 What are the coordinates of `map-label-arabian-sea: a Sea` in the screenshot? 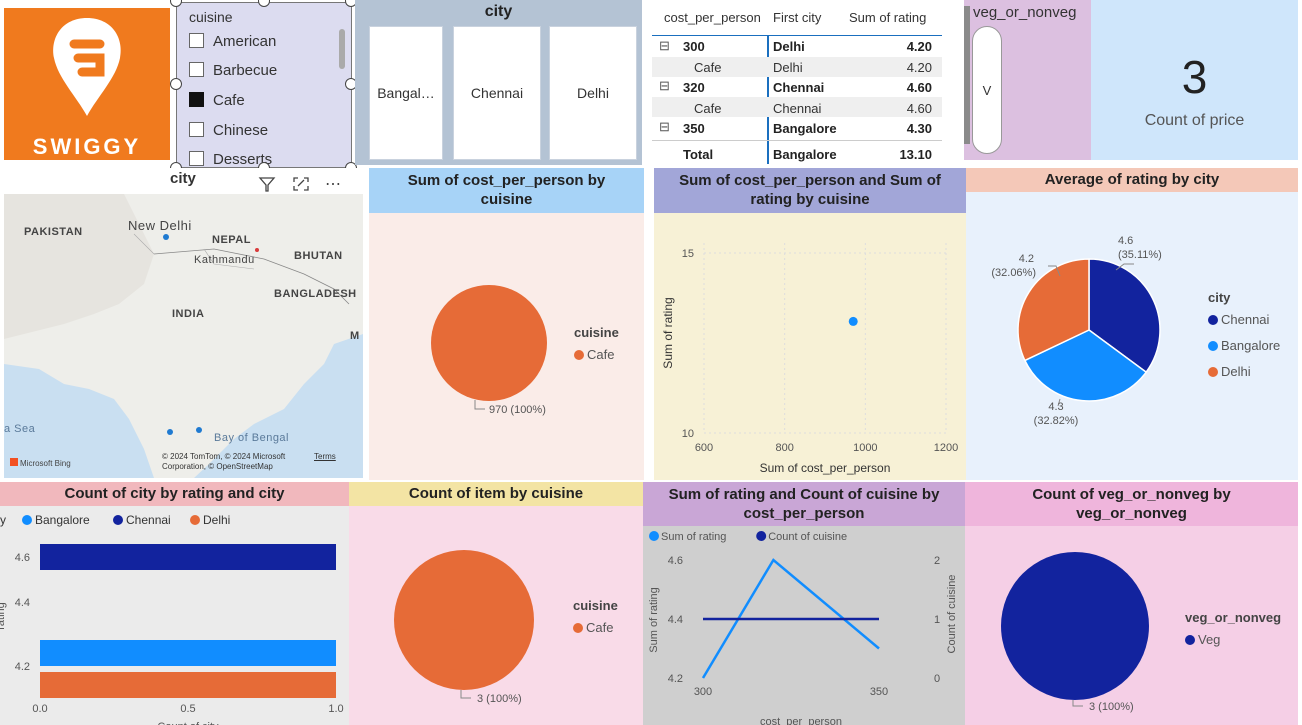 It's located at (20, 429).